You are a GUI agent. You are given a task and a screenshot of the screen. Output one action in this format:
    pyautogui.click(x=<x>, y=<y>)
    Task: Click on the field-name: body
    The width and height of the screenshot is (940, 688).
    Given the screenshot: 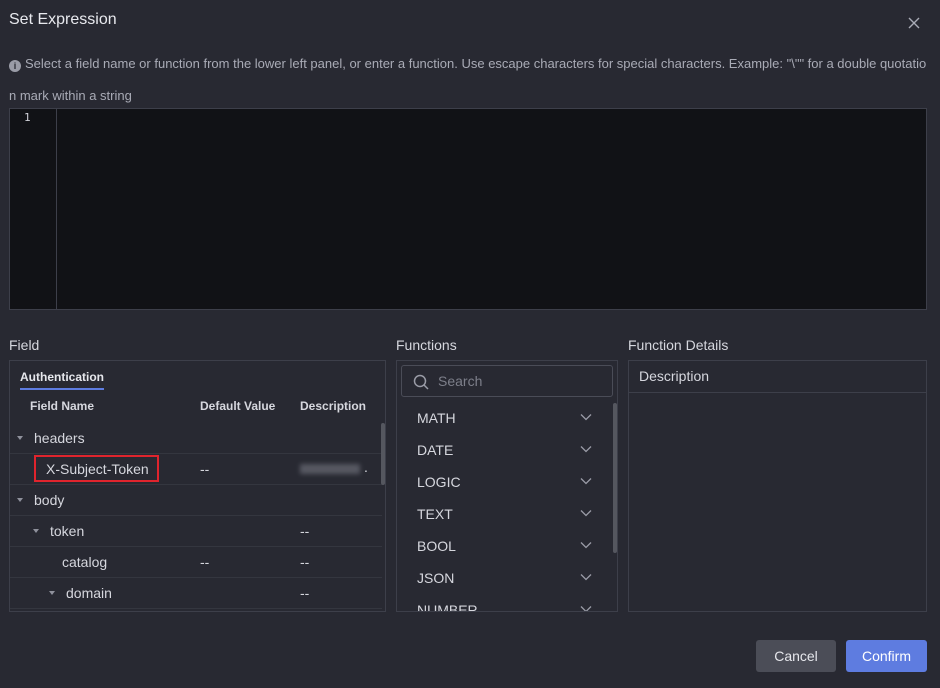 What is the action you would take?
    pyautogui.click(x=49, y=500)
    